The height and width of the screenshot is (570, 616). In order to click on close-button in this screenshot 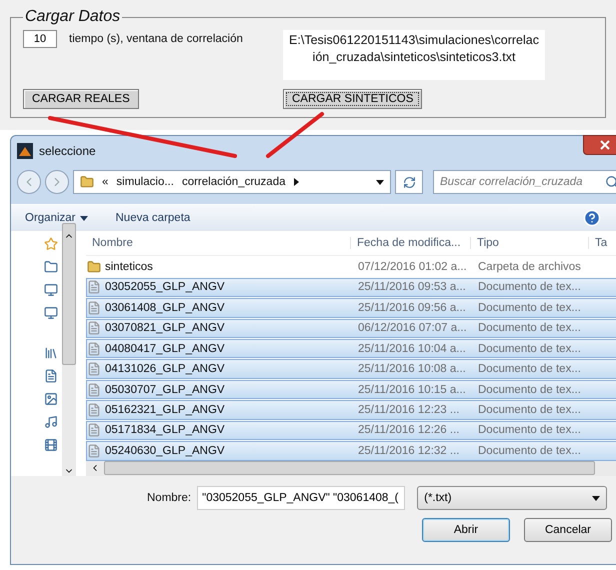, I will do `click(599, 145)`.